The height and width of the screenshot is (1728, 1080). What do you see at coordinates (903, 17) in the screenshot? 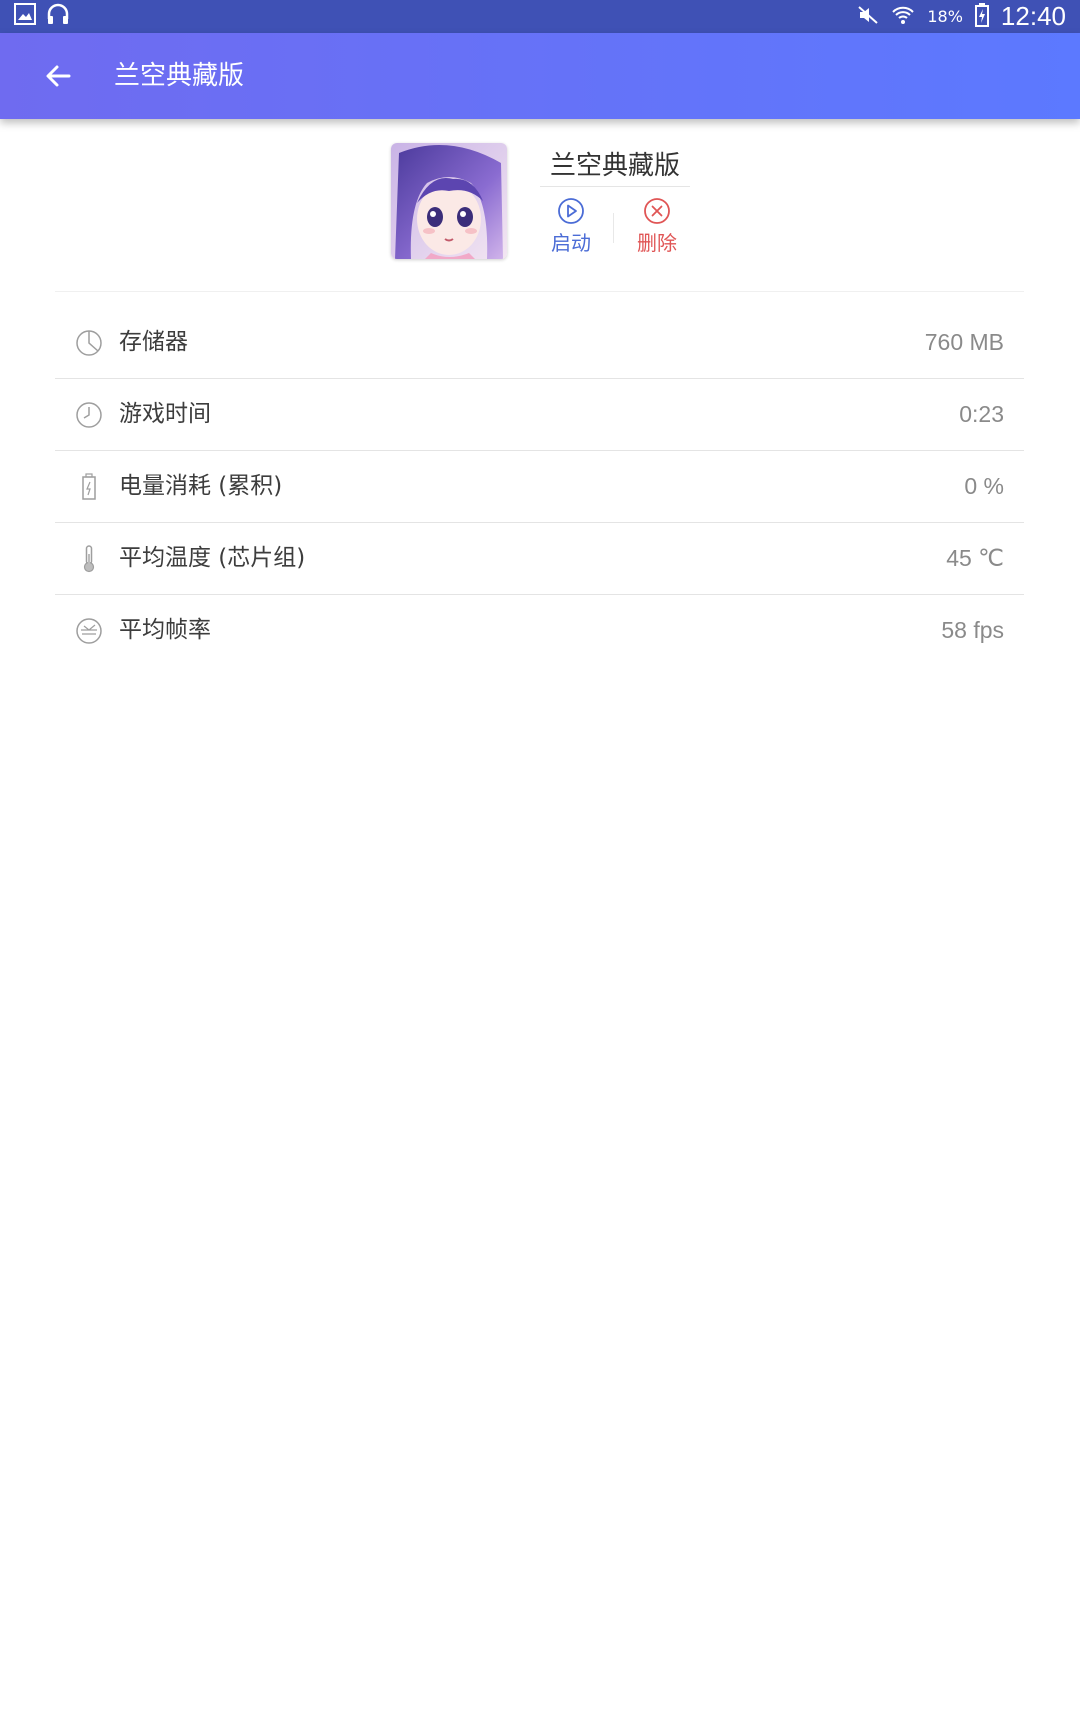
I see `wifi-icon` at bounding box center [903, 17].